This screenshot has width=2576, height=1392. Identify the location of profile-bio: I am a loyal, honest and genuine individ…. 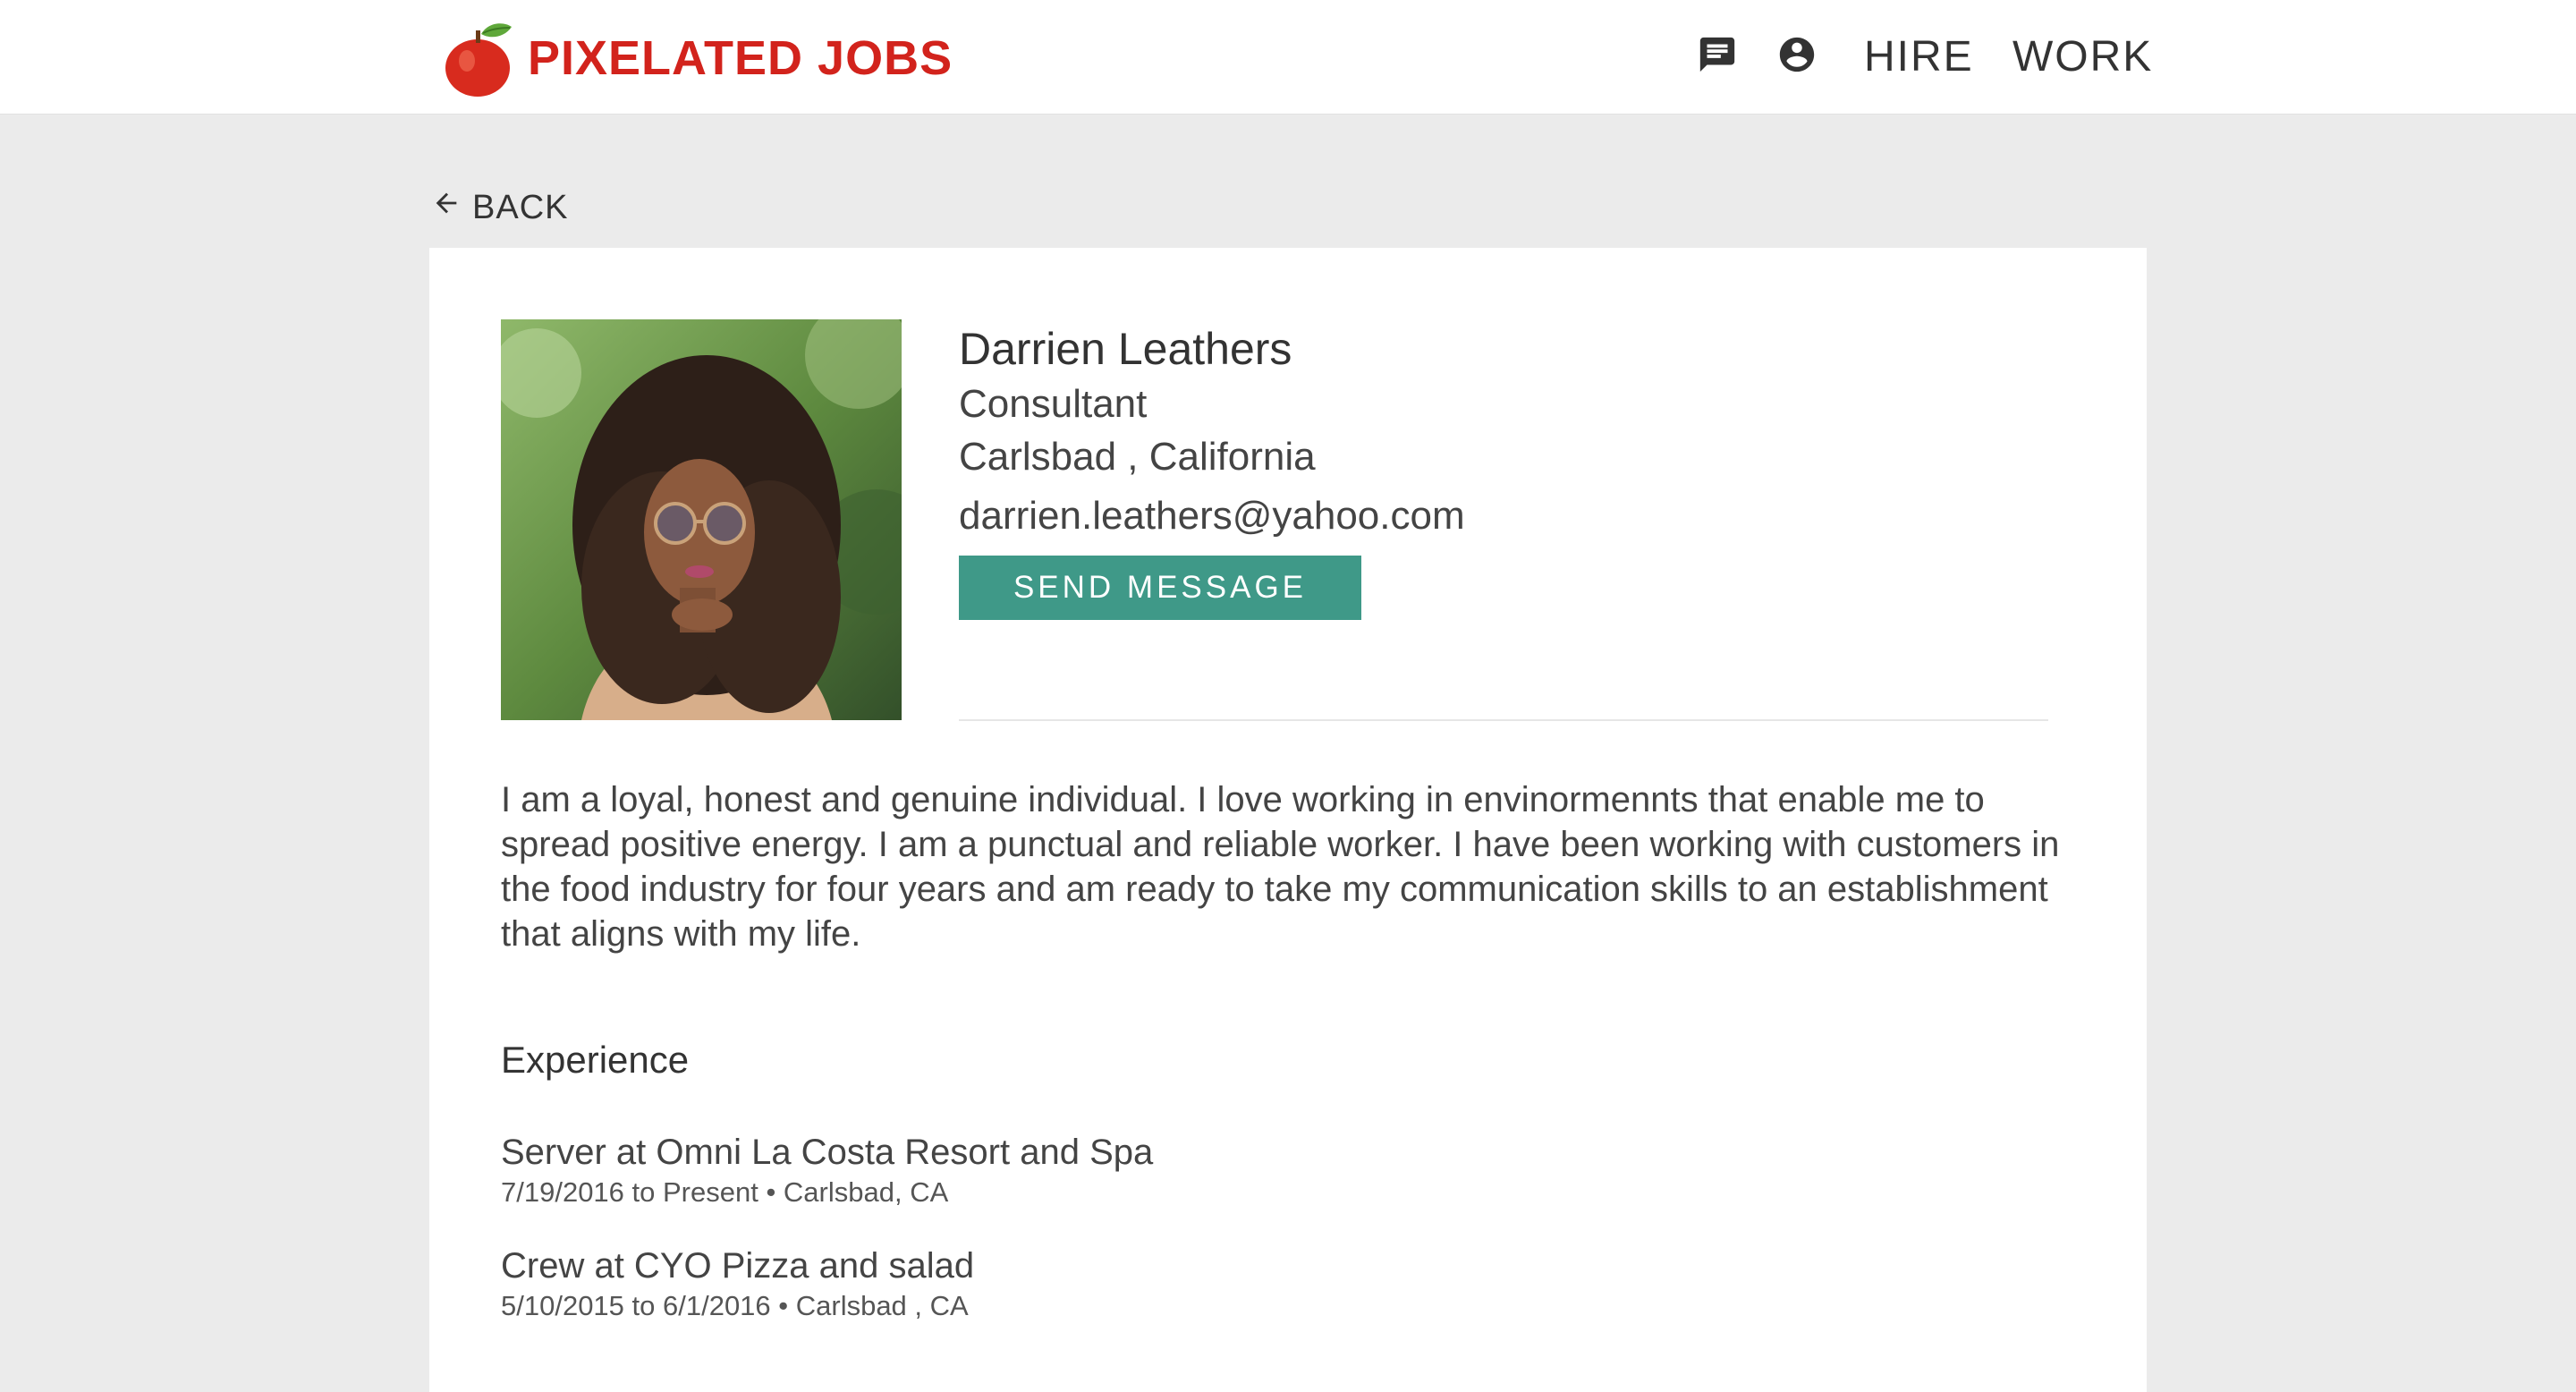
(1280, 867).